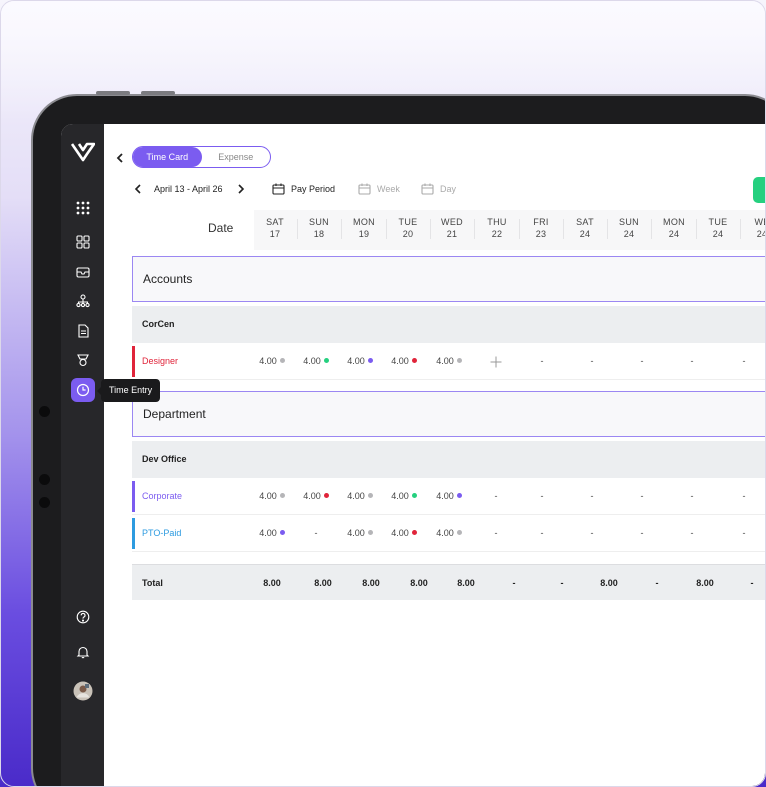  What do you see at coordinates (167, 157) in the screenshot?
I see `tab-time-card: Time Card` at bounding box center [167, 157].